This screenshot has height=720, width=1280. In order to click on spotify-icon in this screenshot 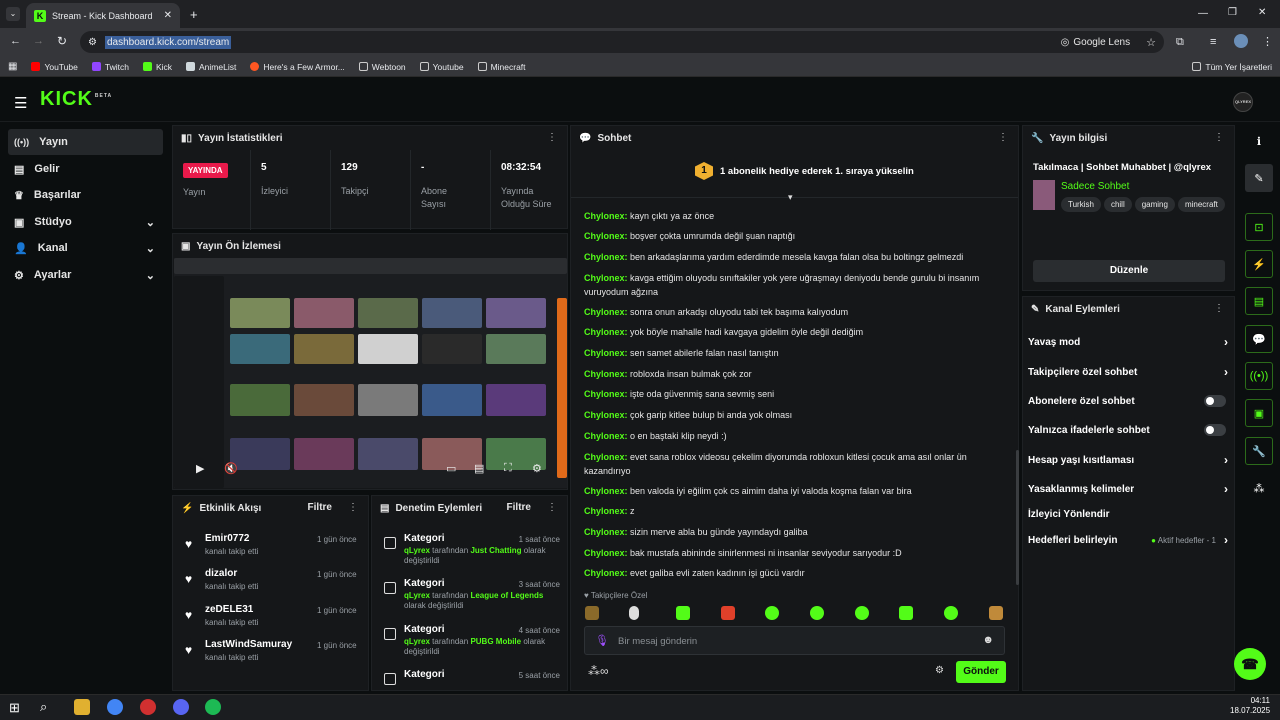, I will do `click(213, 707)`.